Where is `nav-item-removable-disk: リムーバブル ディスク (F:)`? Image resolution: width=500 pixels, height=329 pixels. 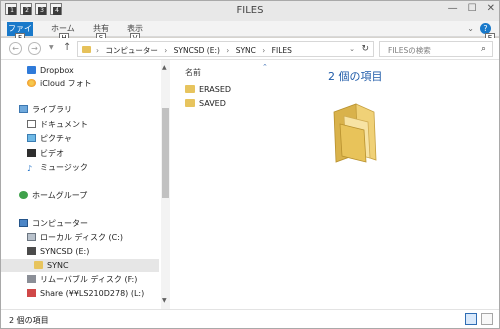
nav-item-removable-disk: リムーバブル ディスク (F:) is located at coordinates (82, 280).